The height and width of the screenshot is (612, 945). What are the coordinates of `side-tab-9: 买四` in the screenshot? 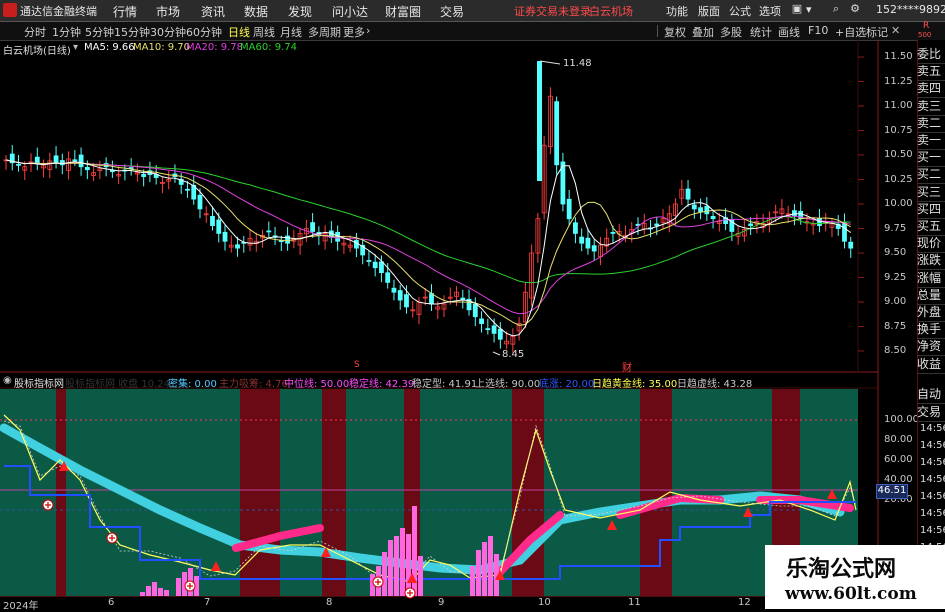 It's located at (931, 209).